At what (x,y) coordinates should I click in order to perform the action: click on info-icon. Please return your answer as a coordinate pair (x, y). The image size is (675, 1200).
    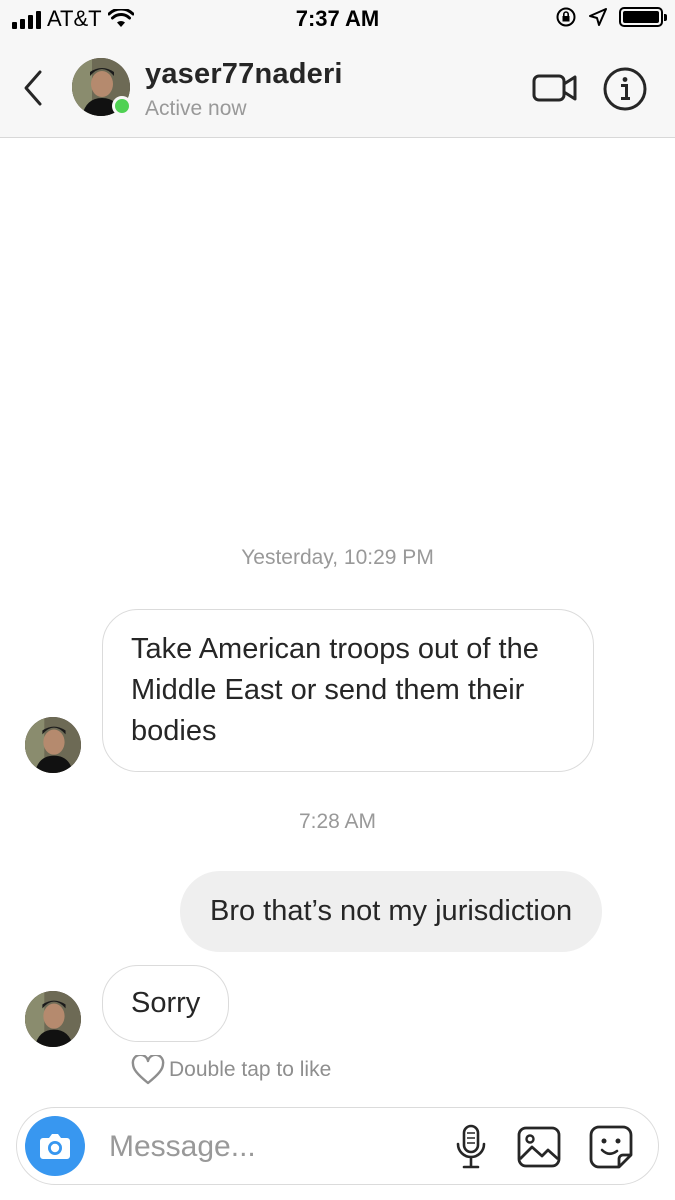
    Looking at the image, I should click on (625, 89).